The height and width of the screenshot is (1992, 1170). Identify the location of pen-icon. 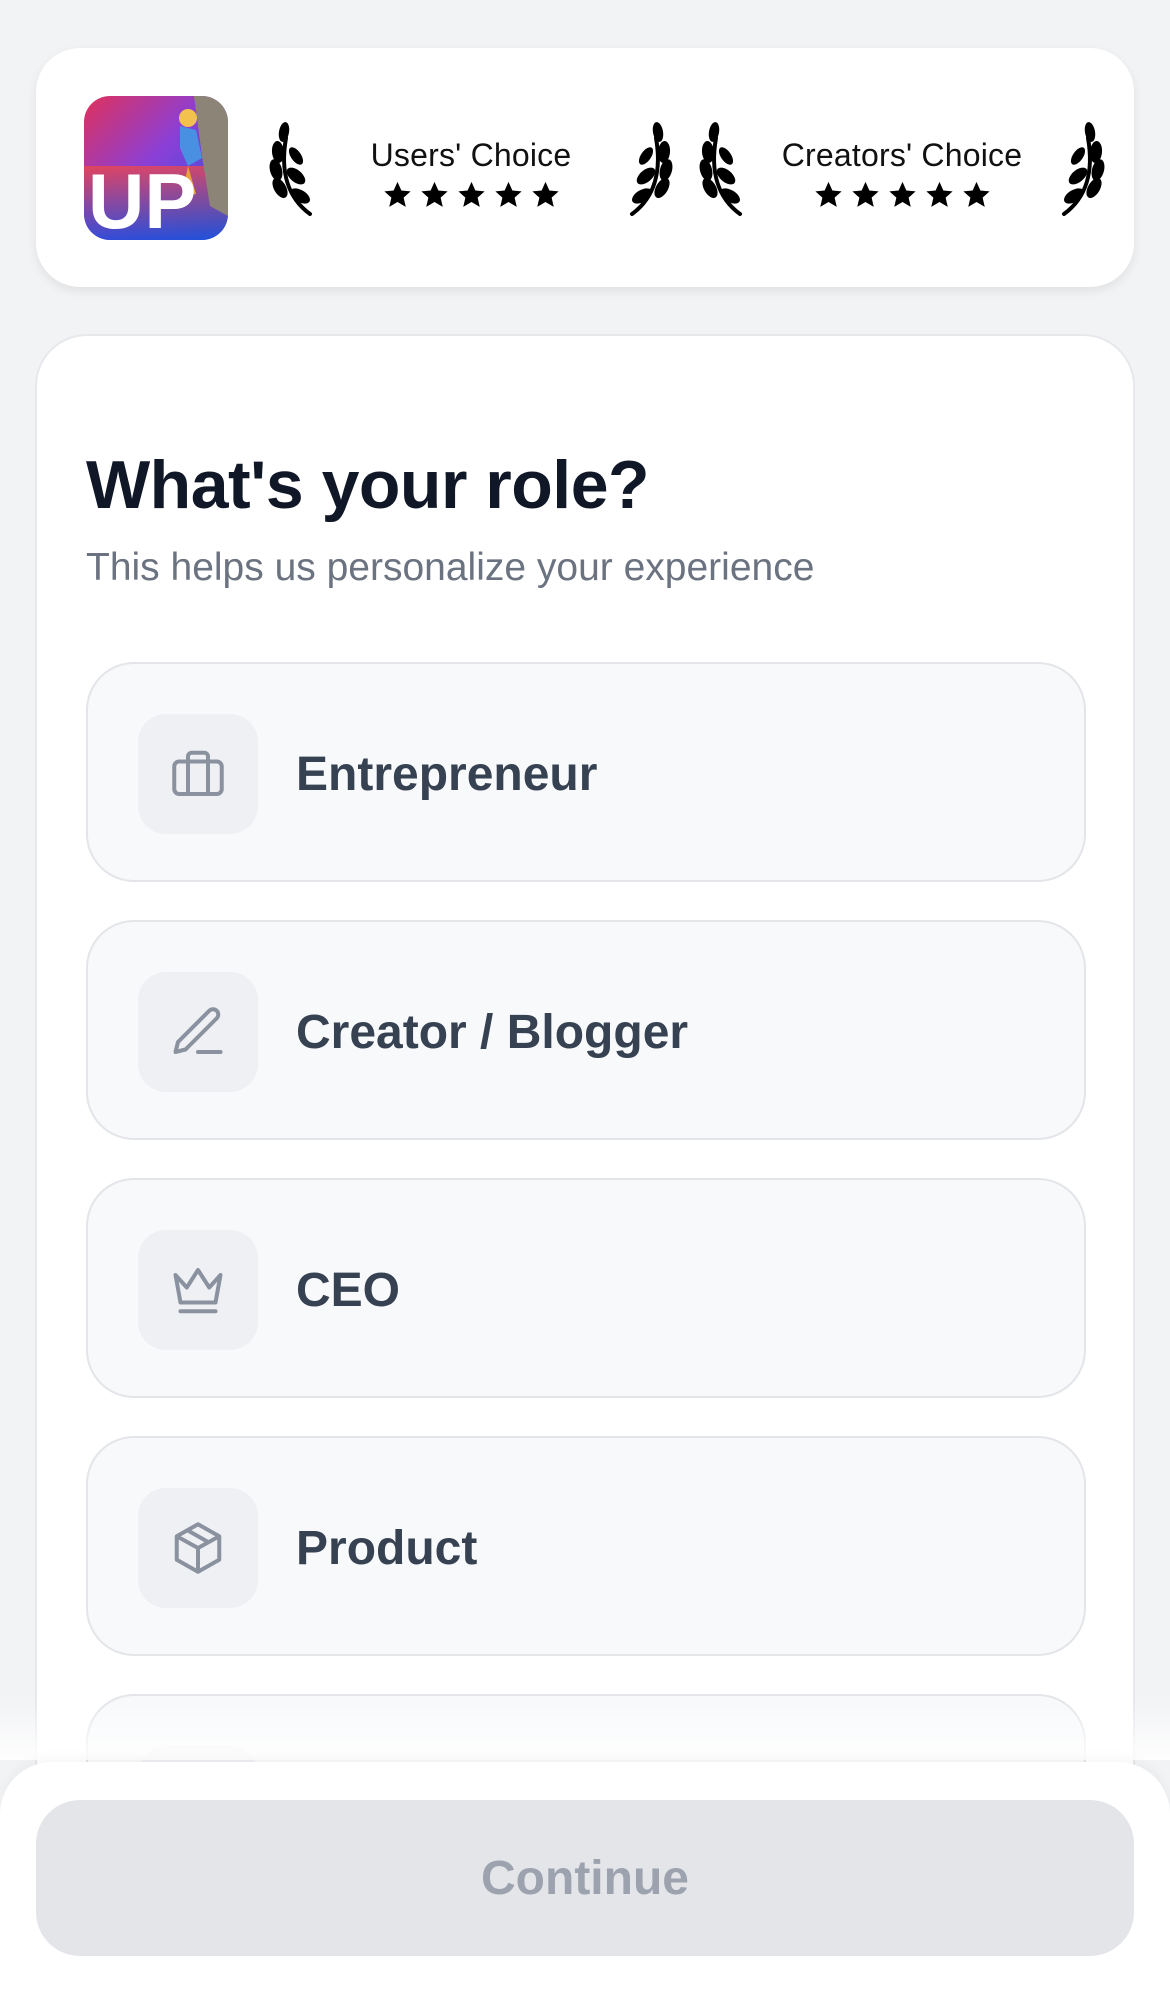
(198, 1030).